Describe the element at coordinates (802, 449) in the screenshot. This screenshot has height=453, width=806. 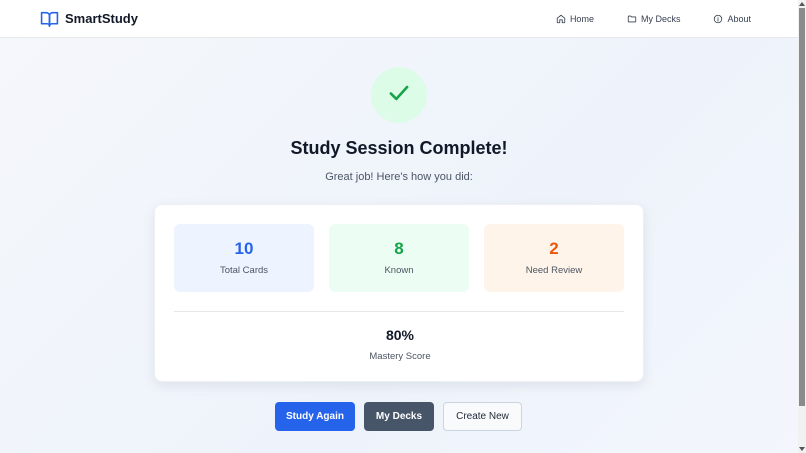
I see `scroll-down-arrow-icon` at that location.